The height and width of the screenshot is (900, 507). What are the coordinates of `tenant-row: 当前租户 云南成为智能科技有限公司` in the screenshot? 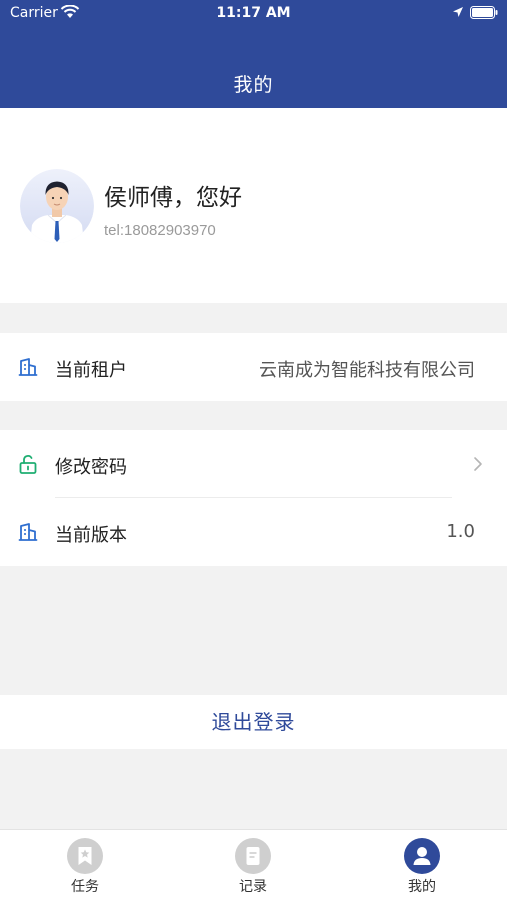 It's located at (253, 367).